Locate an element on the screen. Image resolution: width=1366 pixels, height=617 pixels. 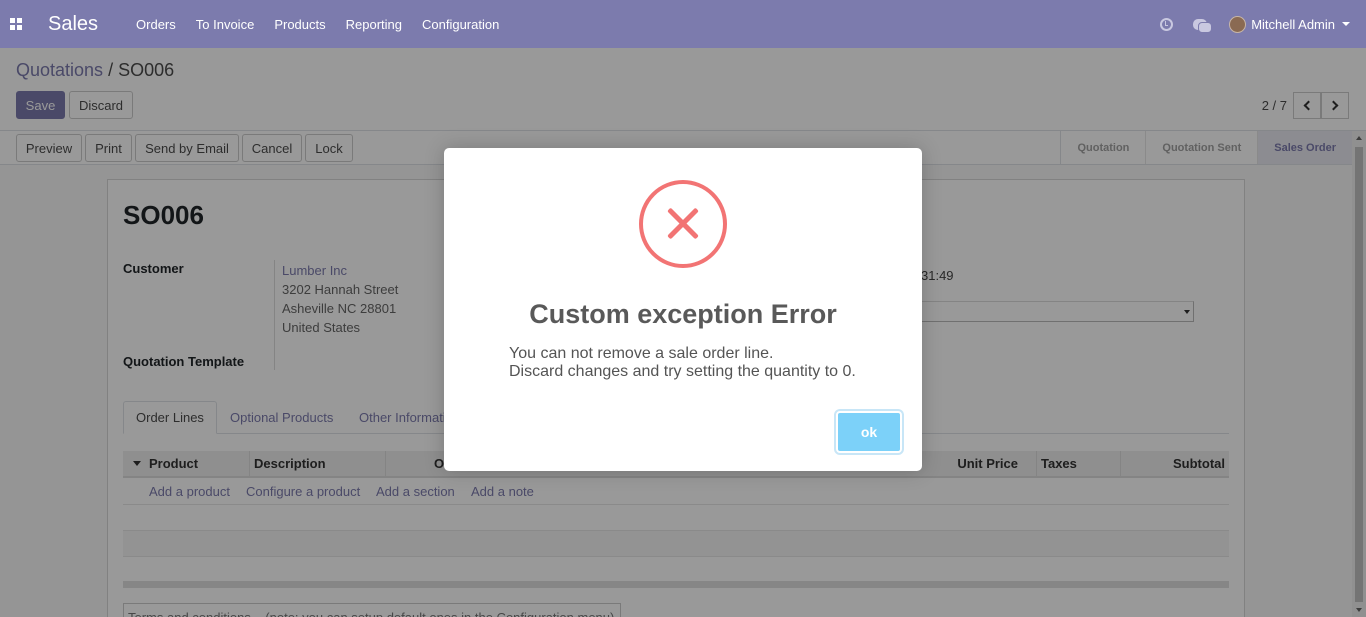
activity-clock-icon is located at coordinates (1166, 24).